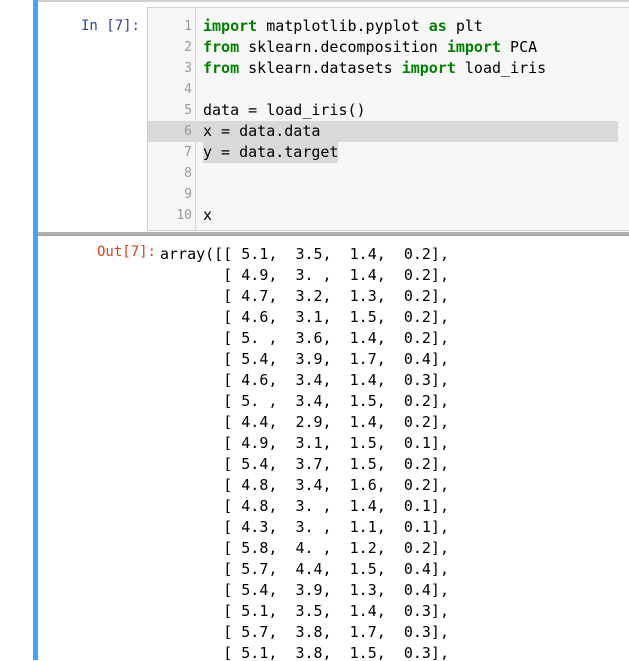  Describe the element at coordinates (188, 26) in the screenshot. I see `line-number: 1` at that location.